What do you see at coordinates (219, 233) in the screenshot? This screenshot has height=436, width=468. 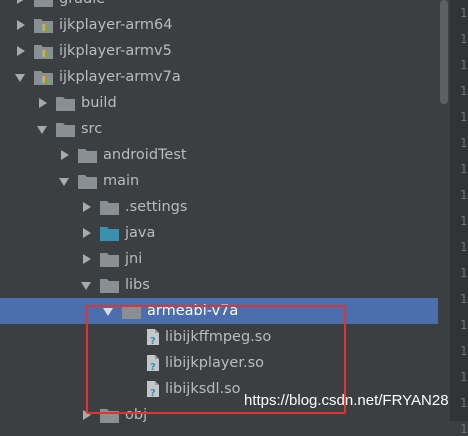 I see `tree-row: java` at bounding box center [219, 233].